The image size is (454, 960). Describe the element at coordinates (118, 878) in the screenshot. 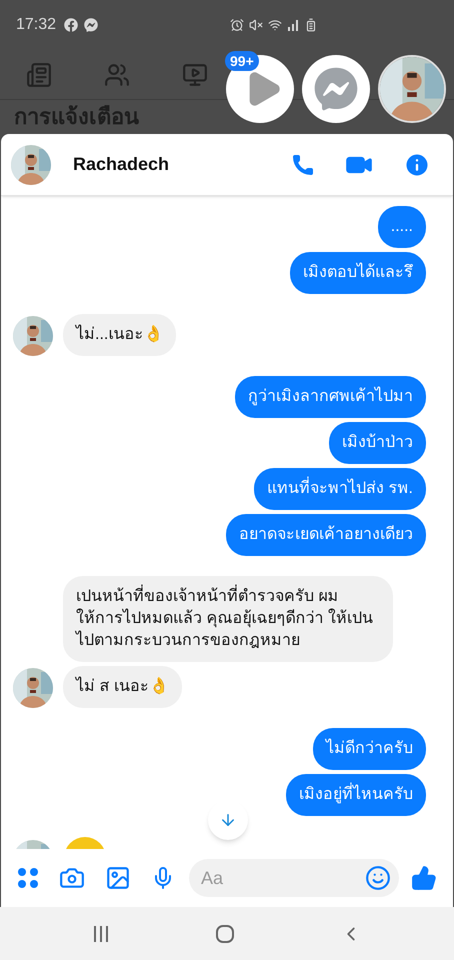

I see `gallery-icon` at that location.